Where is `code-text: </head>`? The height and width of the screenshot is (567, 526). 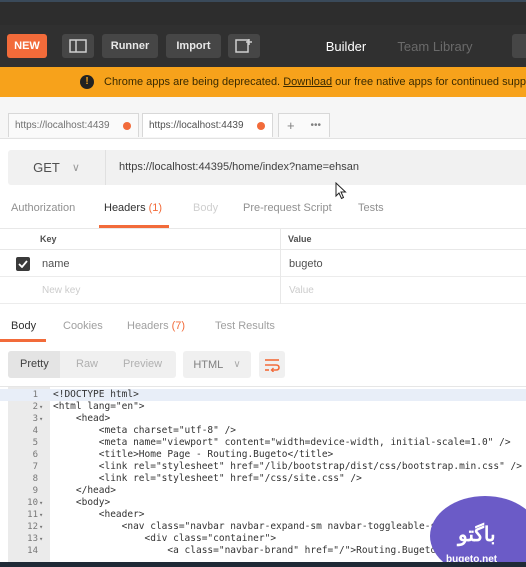
code-text: </head> is located at coordinates (84, 490).